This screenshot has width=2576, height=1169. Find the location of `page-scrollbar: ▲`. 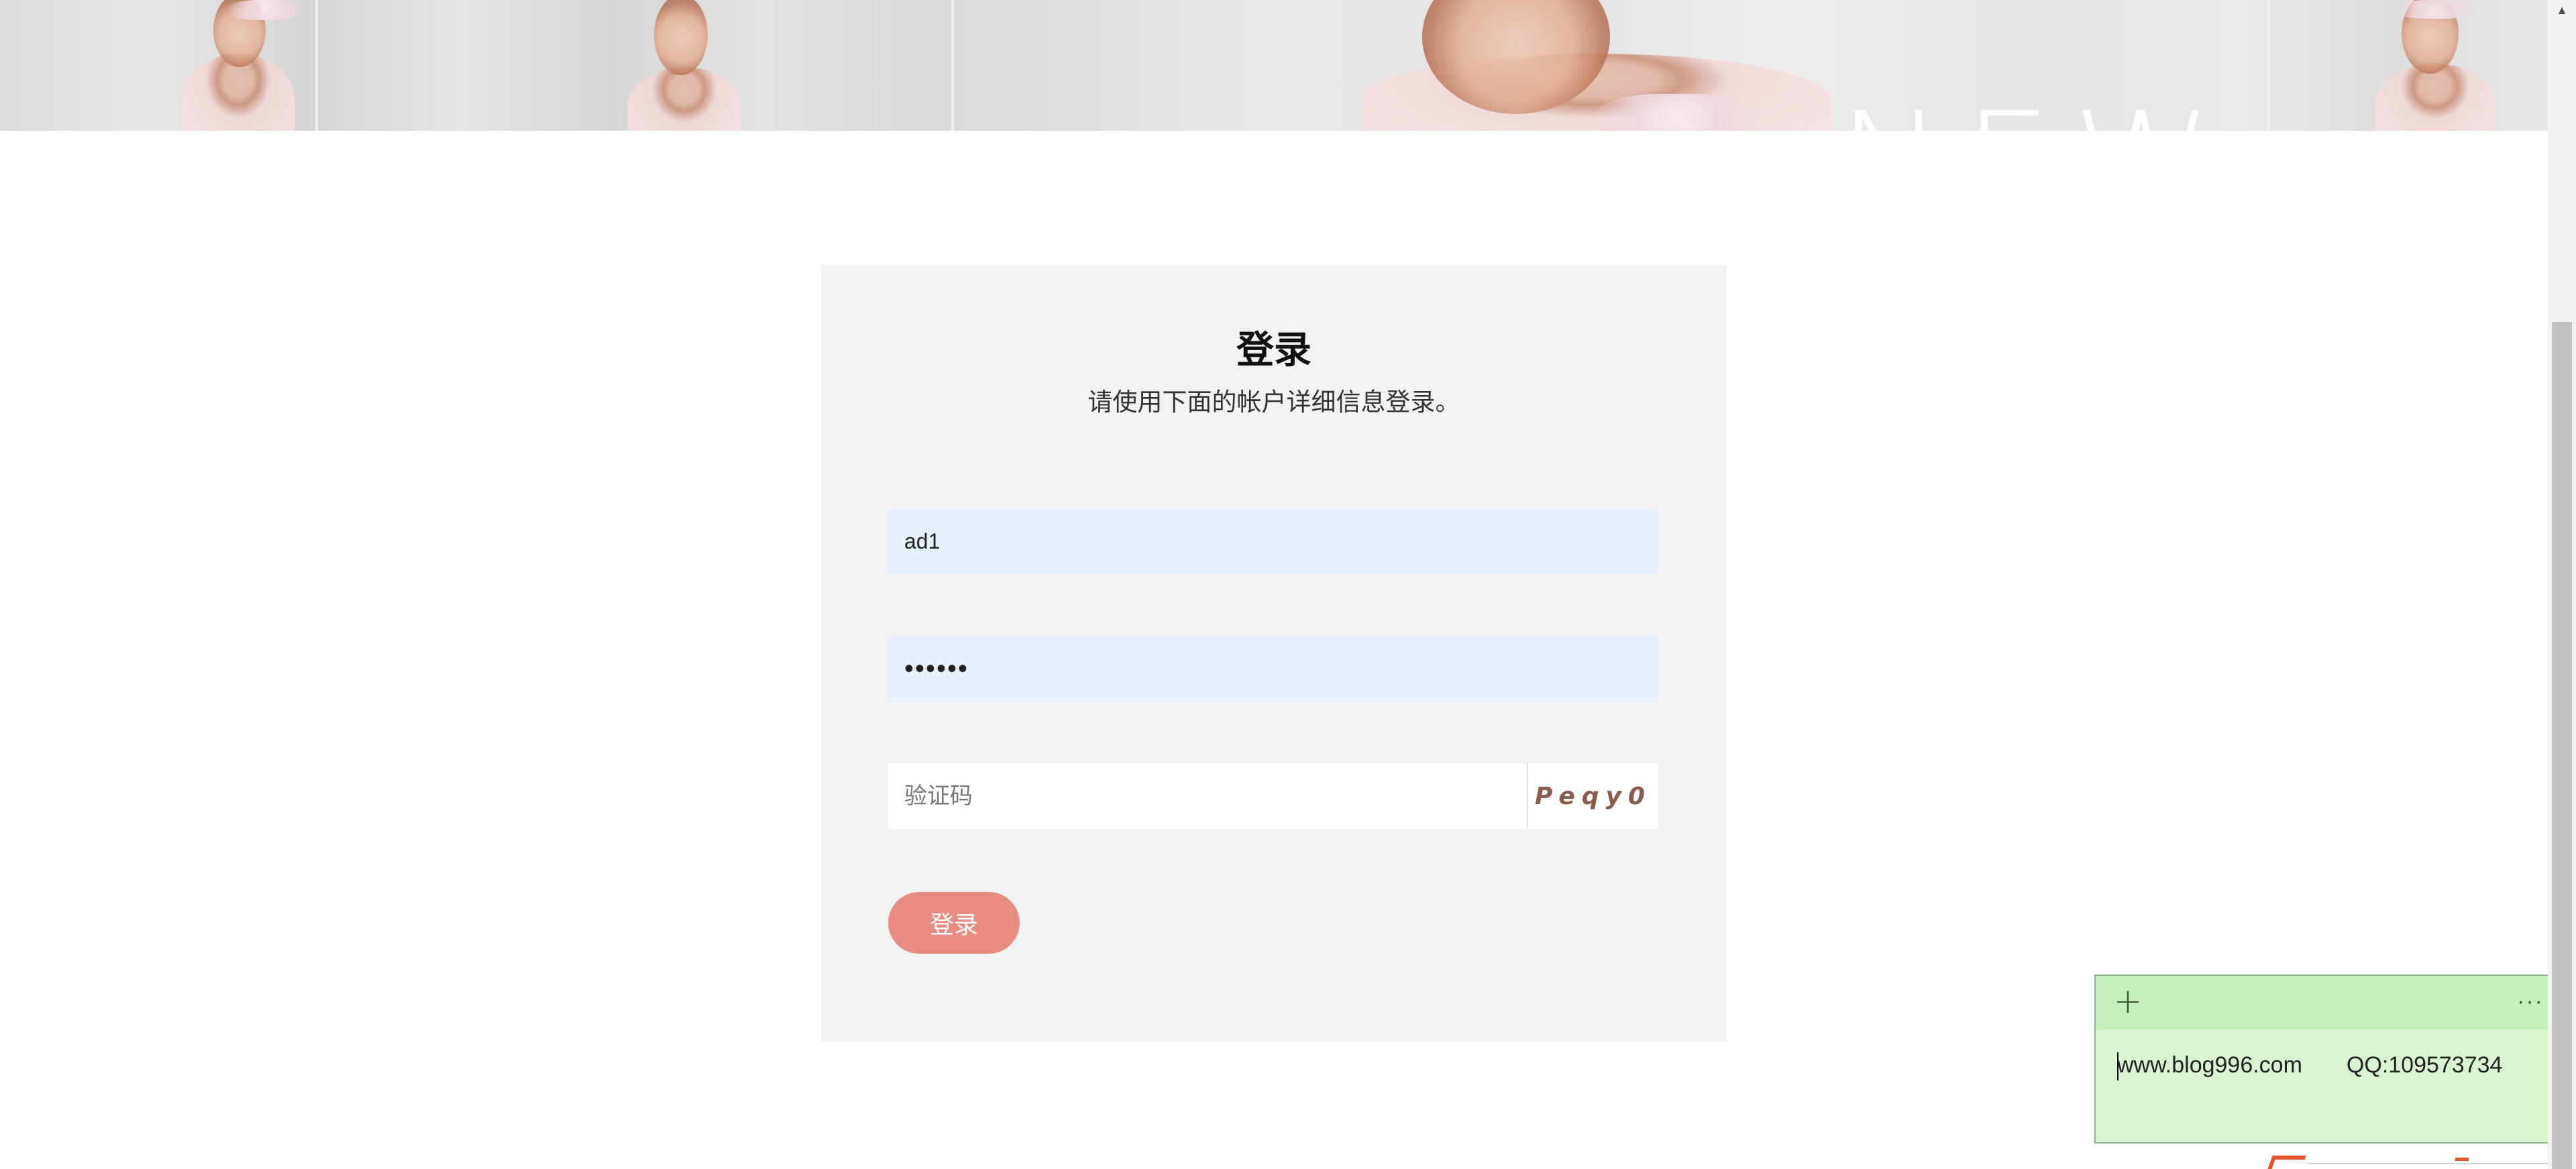

page-scrollbar: ▲ is located at coordinates (2562, 584).